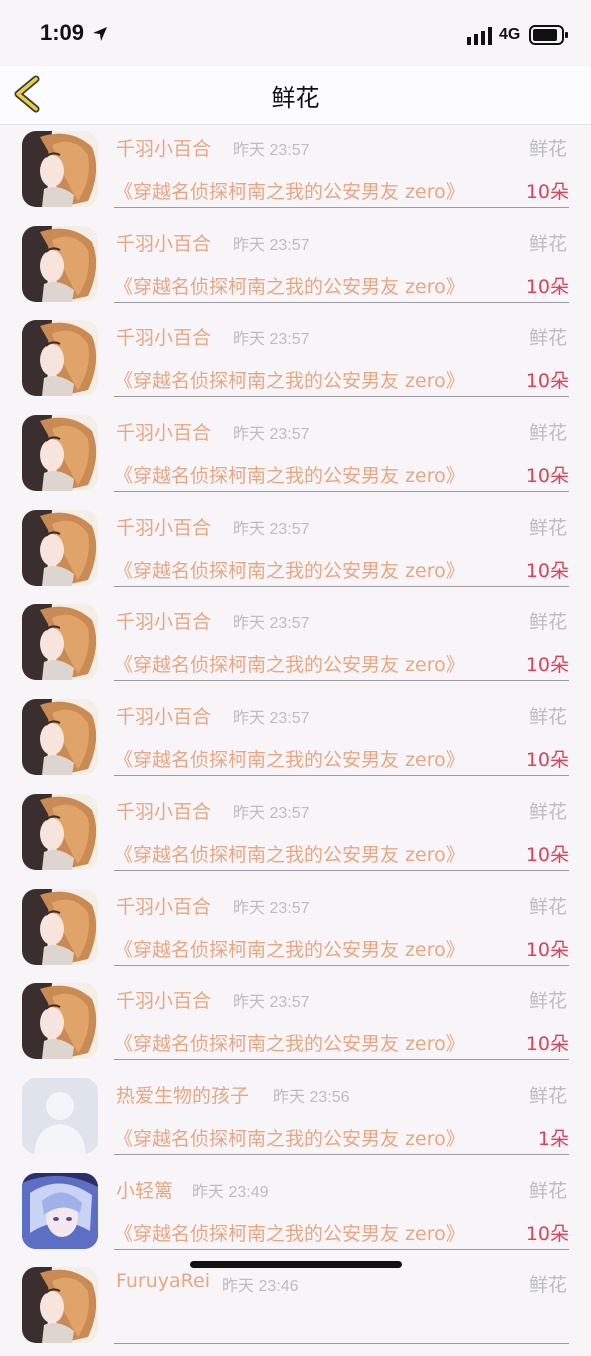  I want to click on timestamp: 昨天 23:56, so click(311, 1097).